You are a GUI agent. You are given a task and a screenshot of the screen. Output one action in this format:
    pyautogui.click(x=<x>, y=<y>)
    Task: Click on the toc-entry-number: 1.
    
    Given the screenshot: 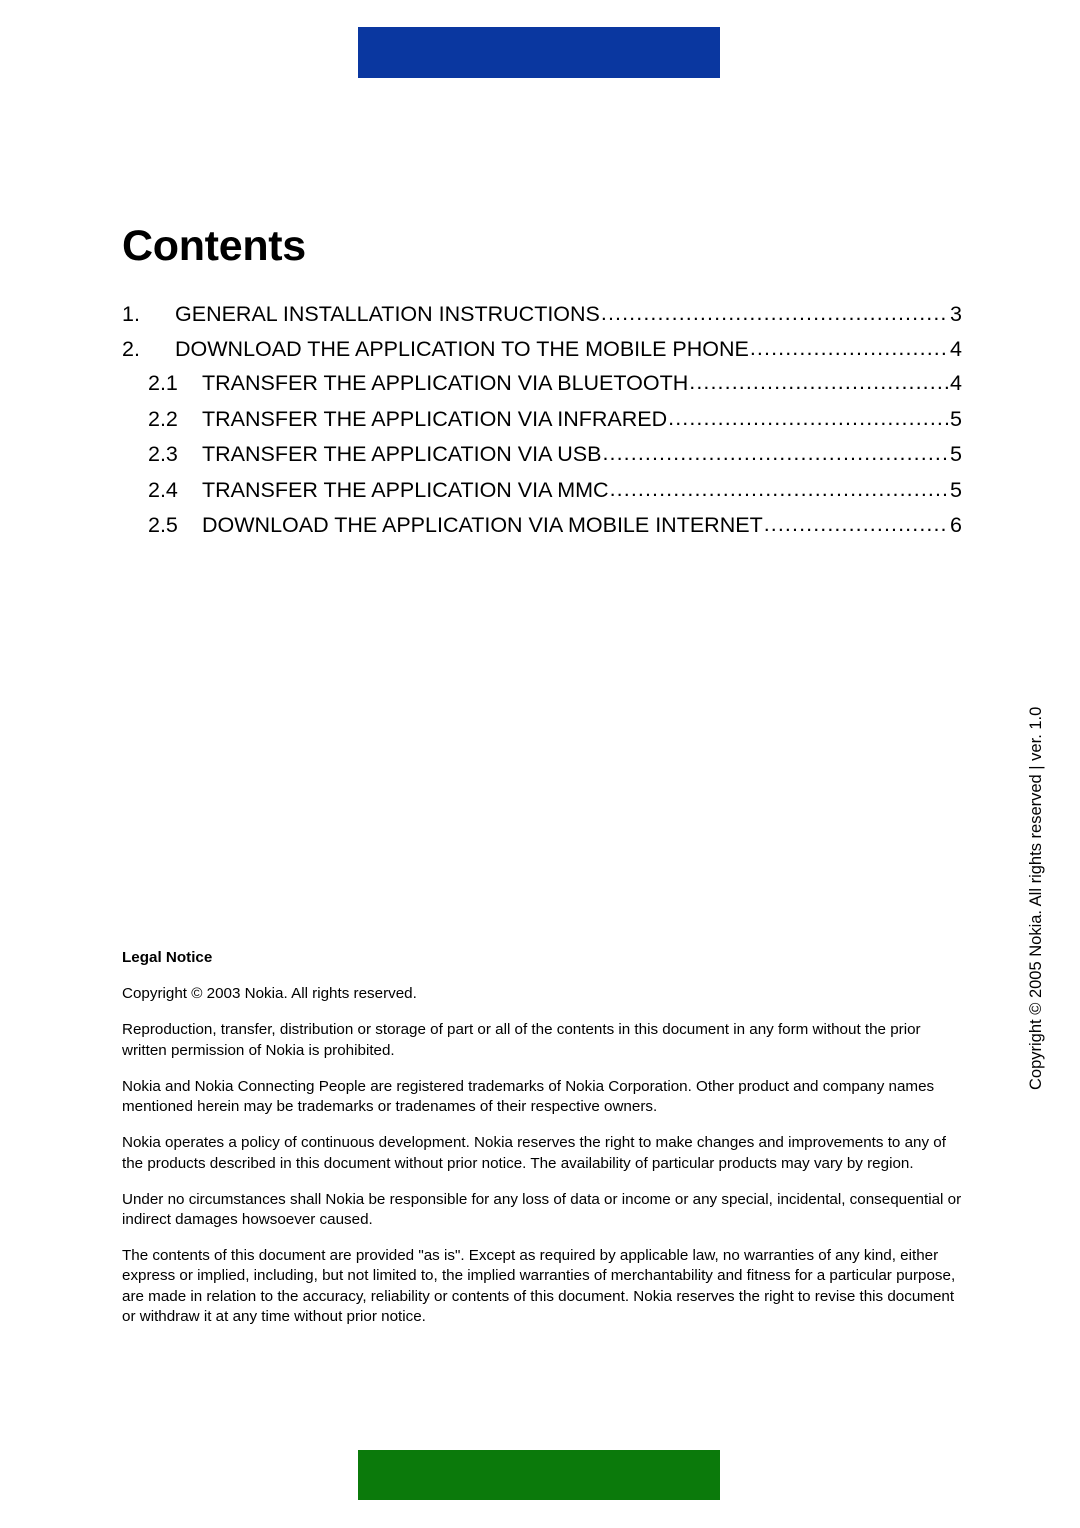 What is the action you would take?
    pyautogui.click(x=131, y=314)
    